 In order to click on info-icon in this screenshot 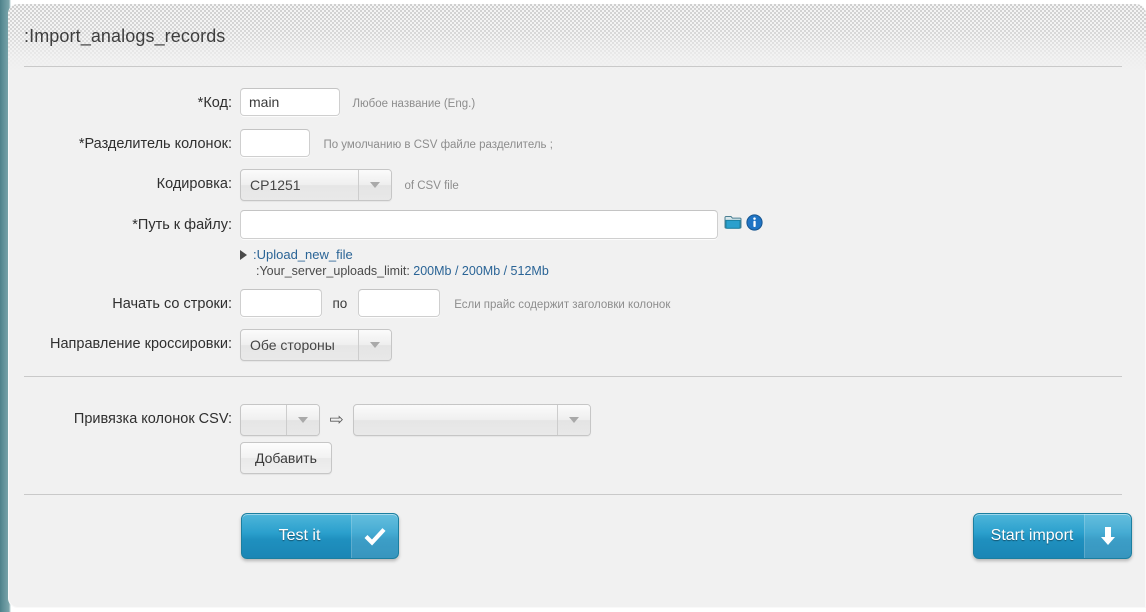, I will do `click(754, 225)`.